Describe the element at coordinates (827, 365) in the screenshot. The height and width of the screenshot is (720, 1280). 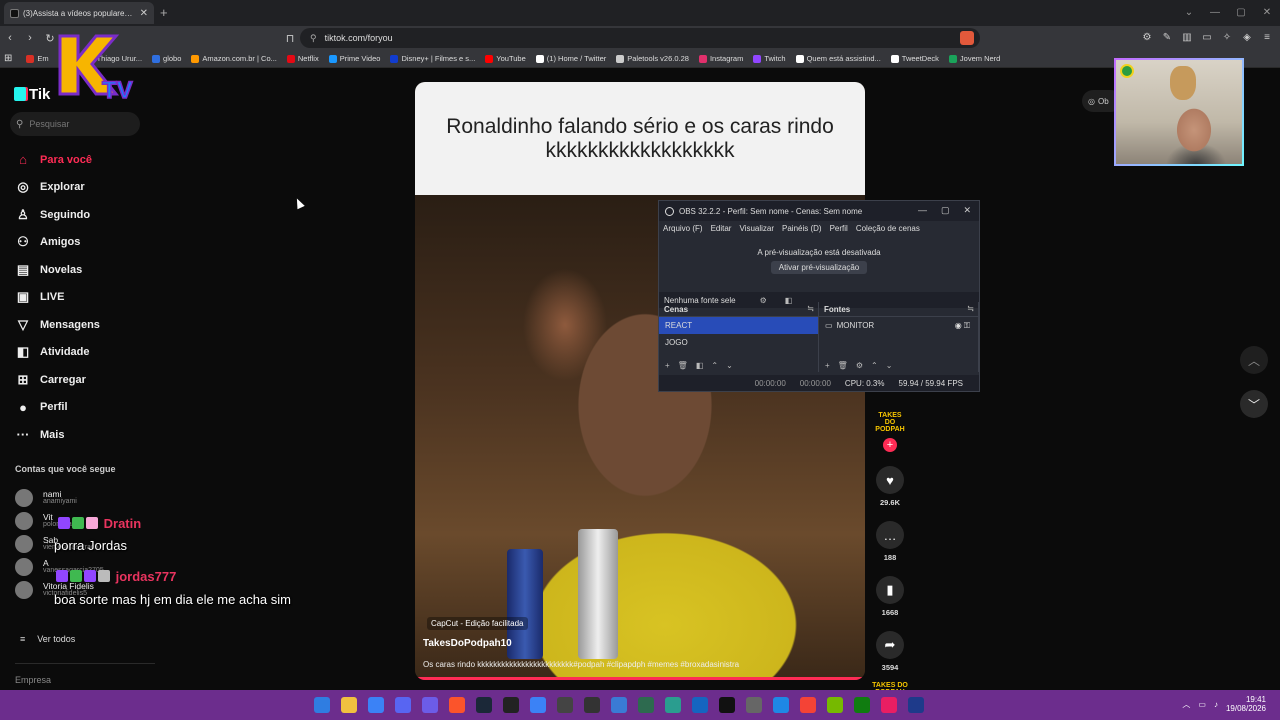
I see `add-source-icon: +` at that location.